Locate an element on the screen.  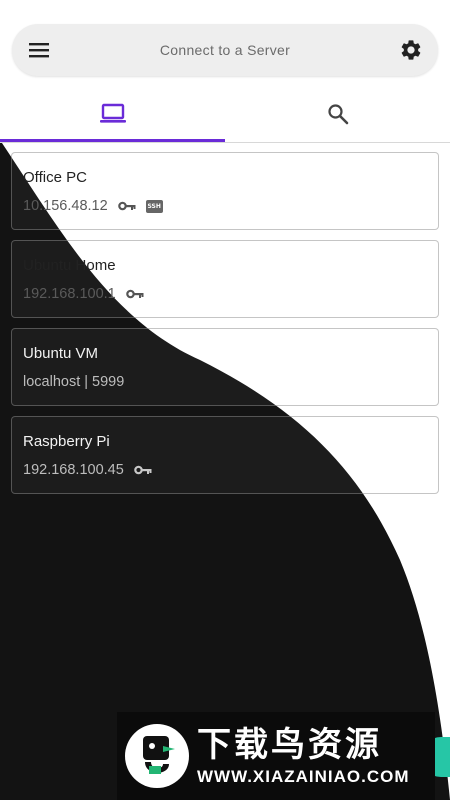
settings-button is located at coordinates (411, 50).